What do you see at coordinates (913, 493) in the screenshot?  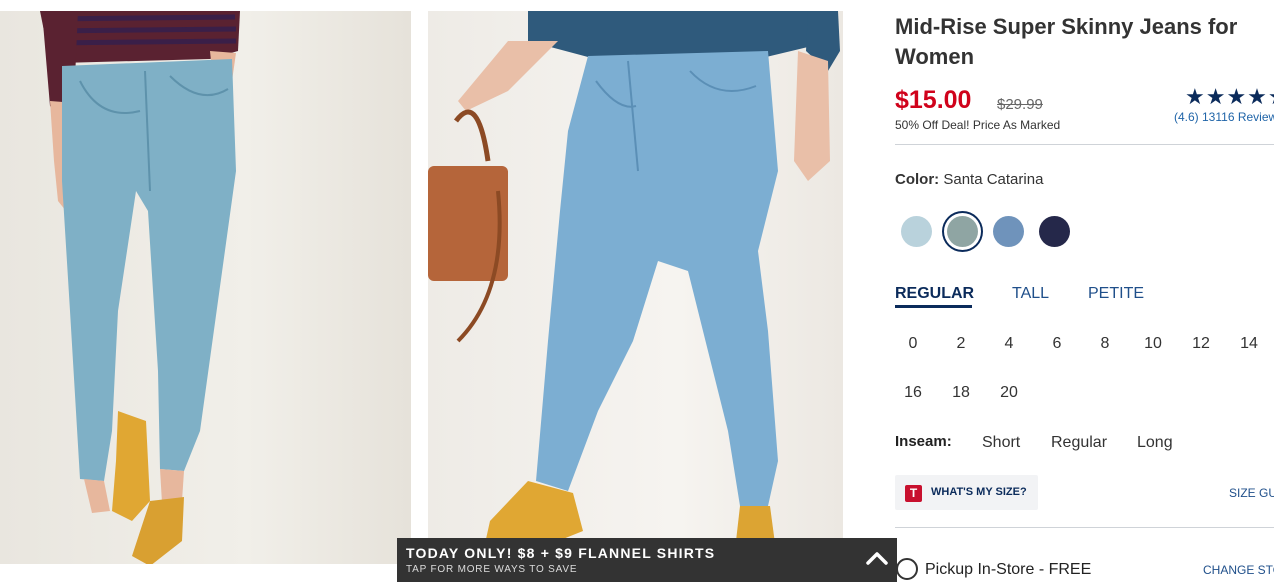 I see `true-fit-icon: T` at bounding box center [913, 493].